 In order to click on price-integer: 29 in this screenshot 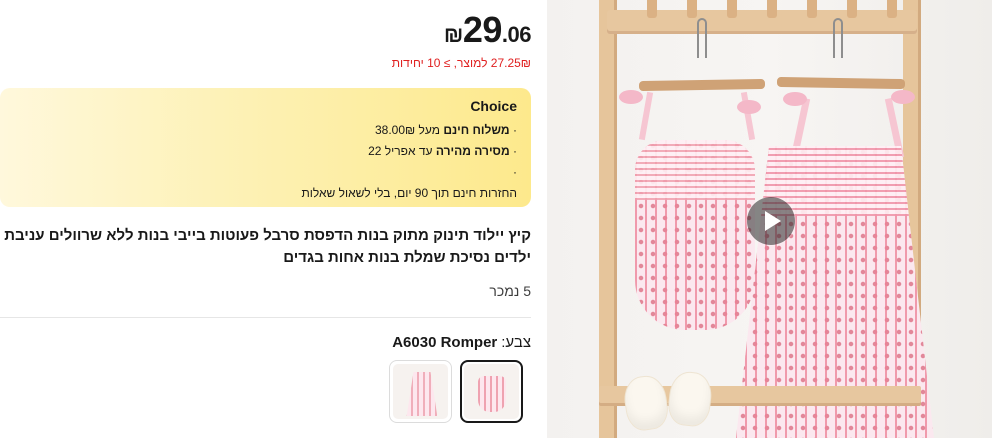, I will do `click(482, 29)`.